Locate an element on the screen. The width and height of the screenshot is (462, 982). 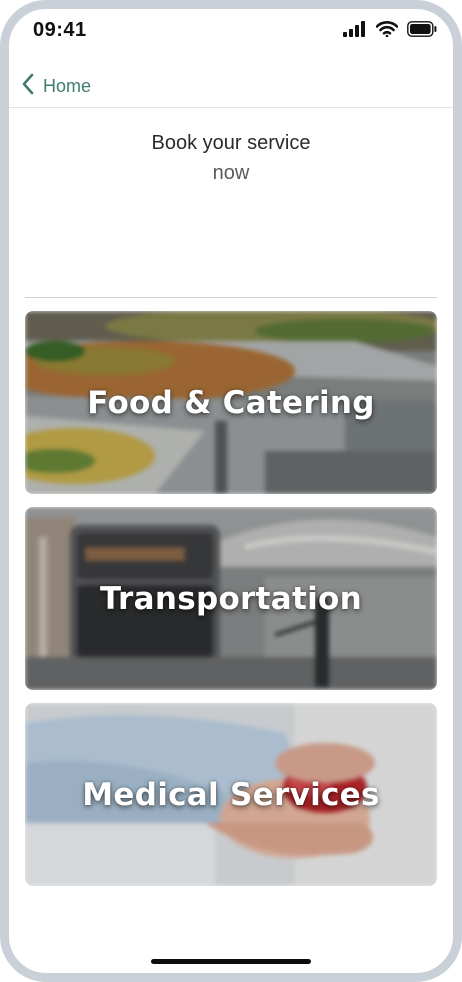
page-heading: Book your service now is located at coordinates (231, 159).